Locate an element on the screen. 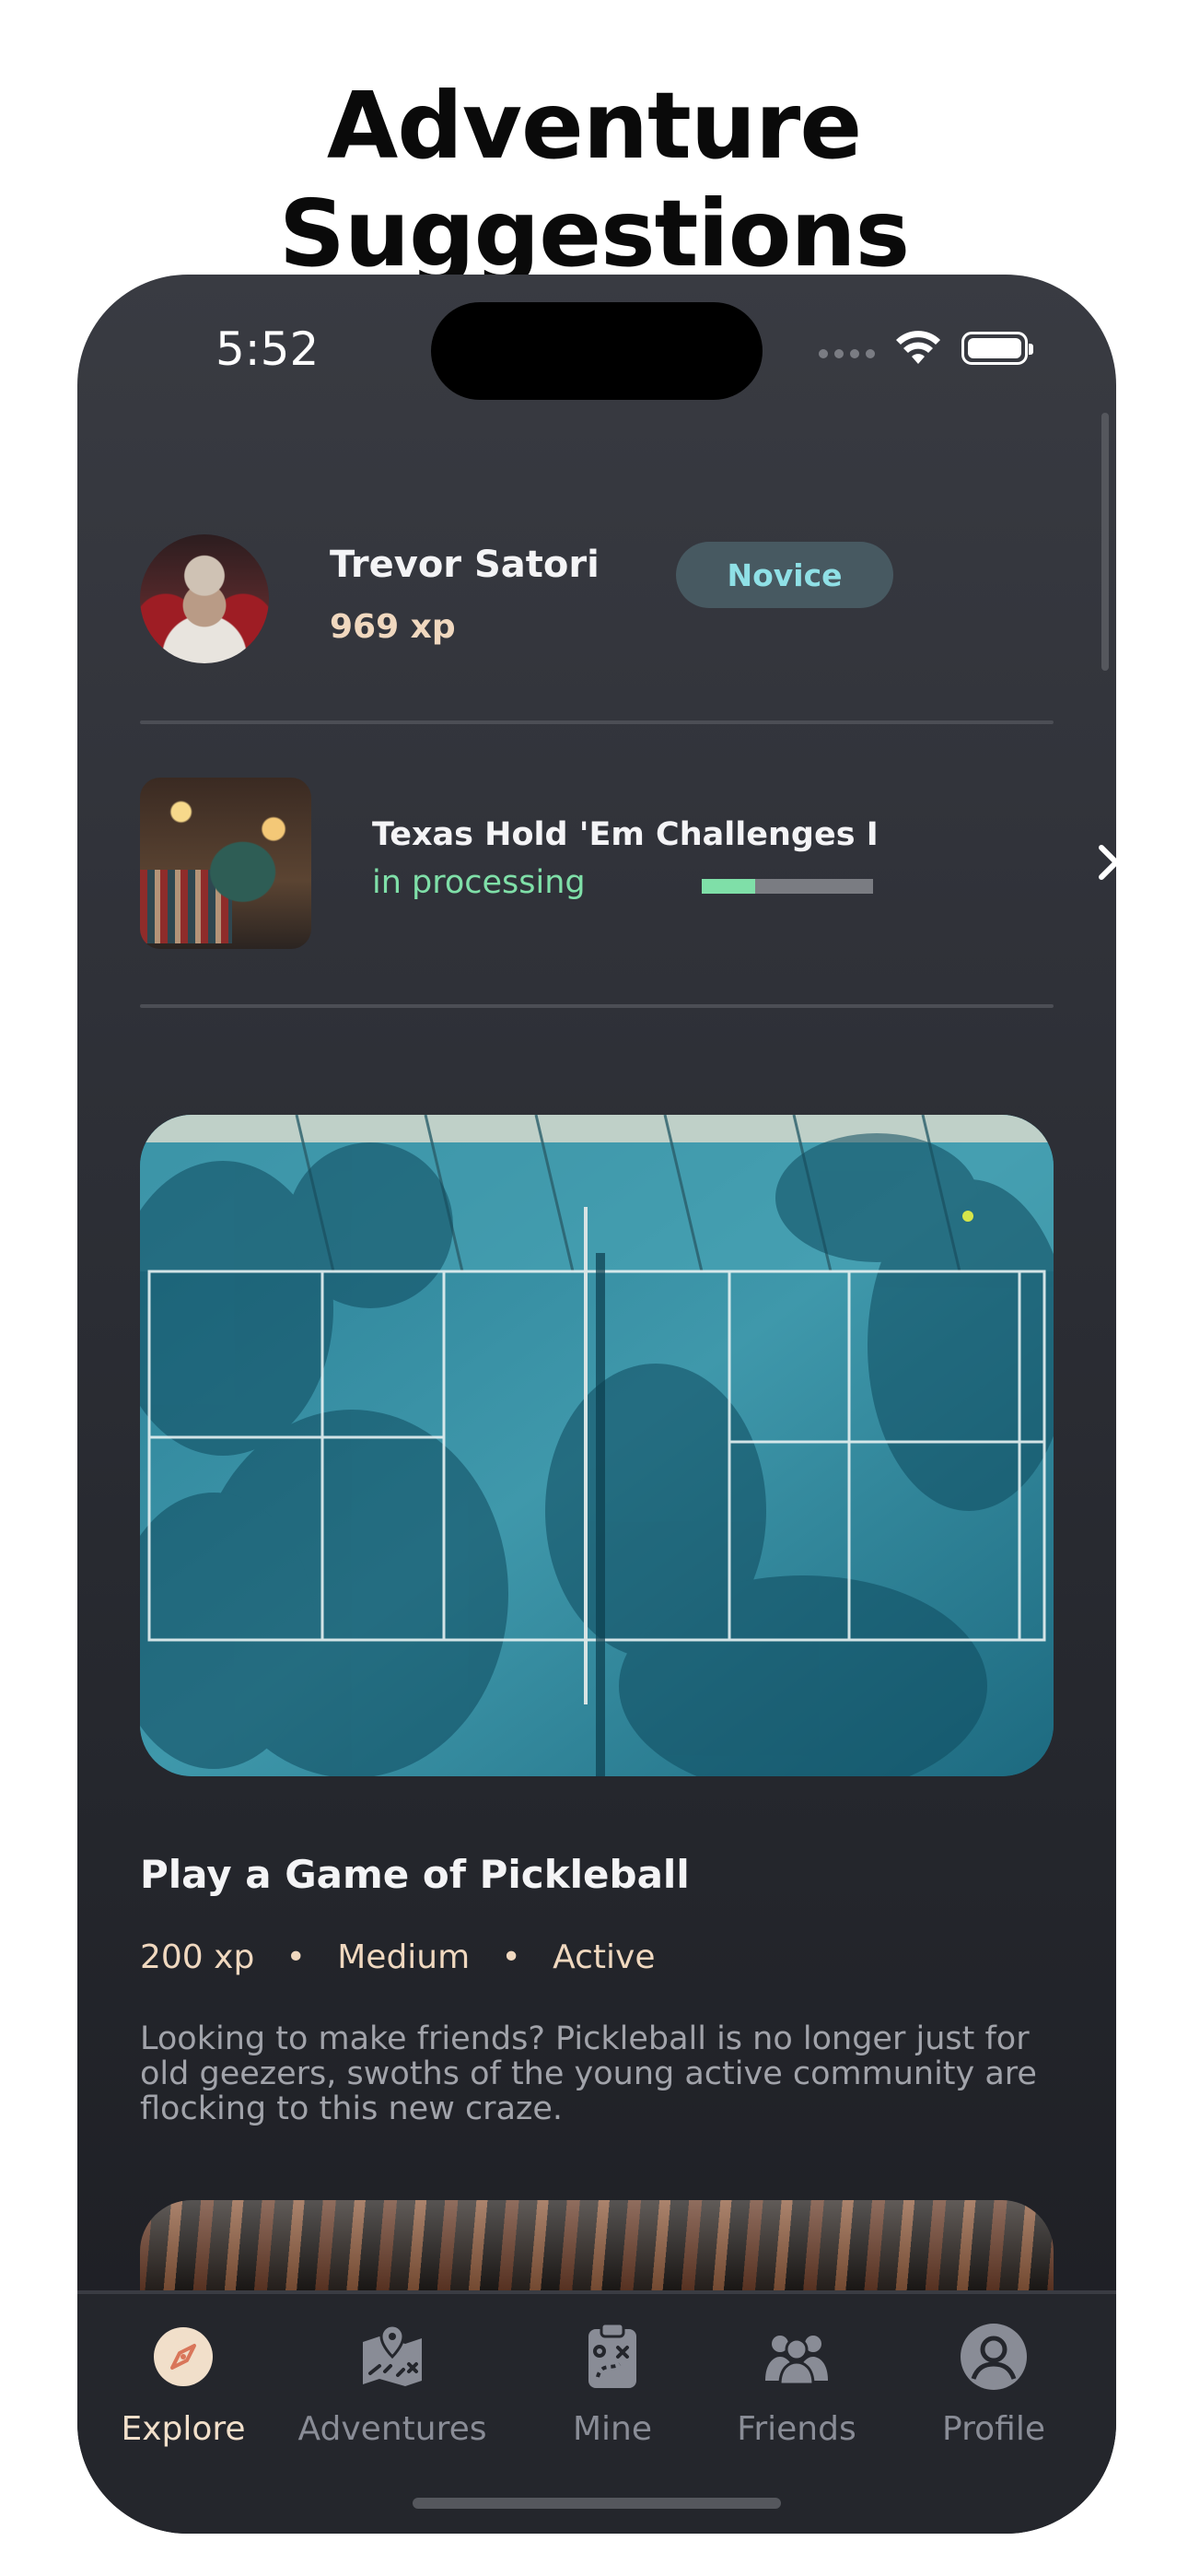 The image size is (1188, 2576). suggestion-category: Active is located at coordinates (604, 1957).